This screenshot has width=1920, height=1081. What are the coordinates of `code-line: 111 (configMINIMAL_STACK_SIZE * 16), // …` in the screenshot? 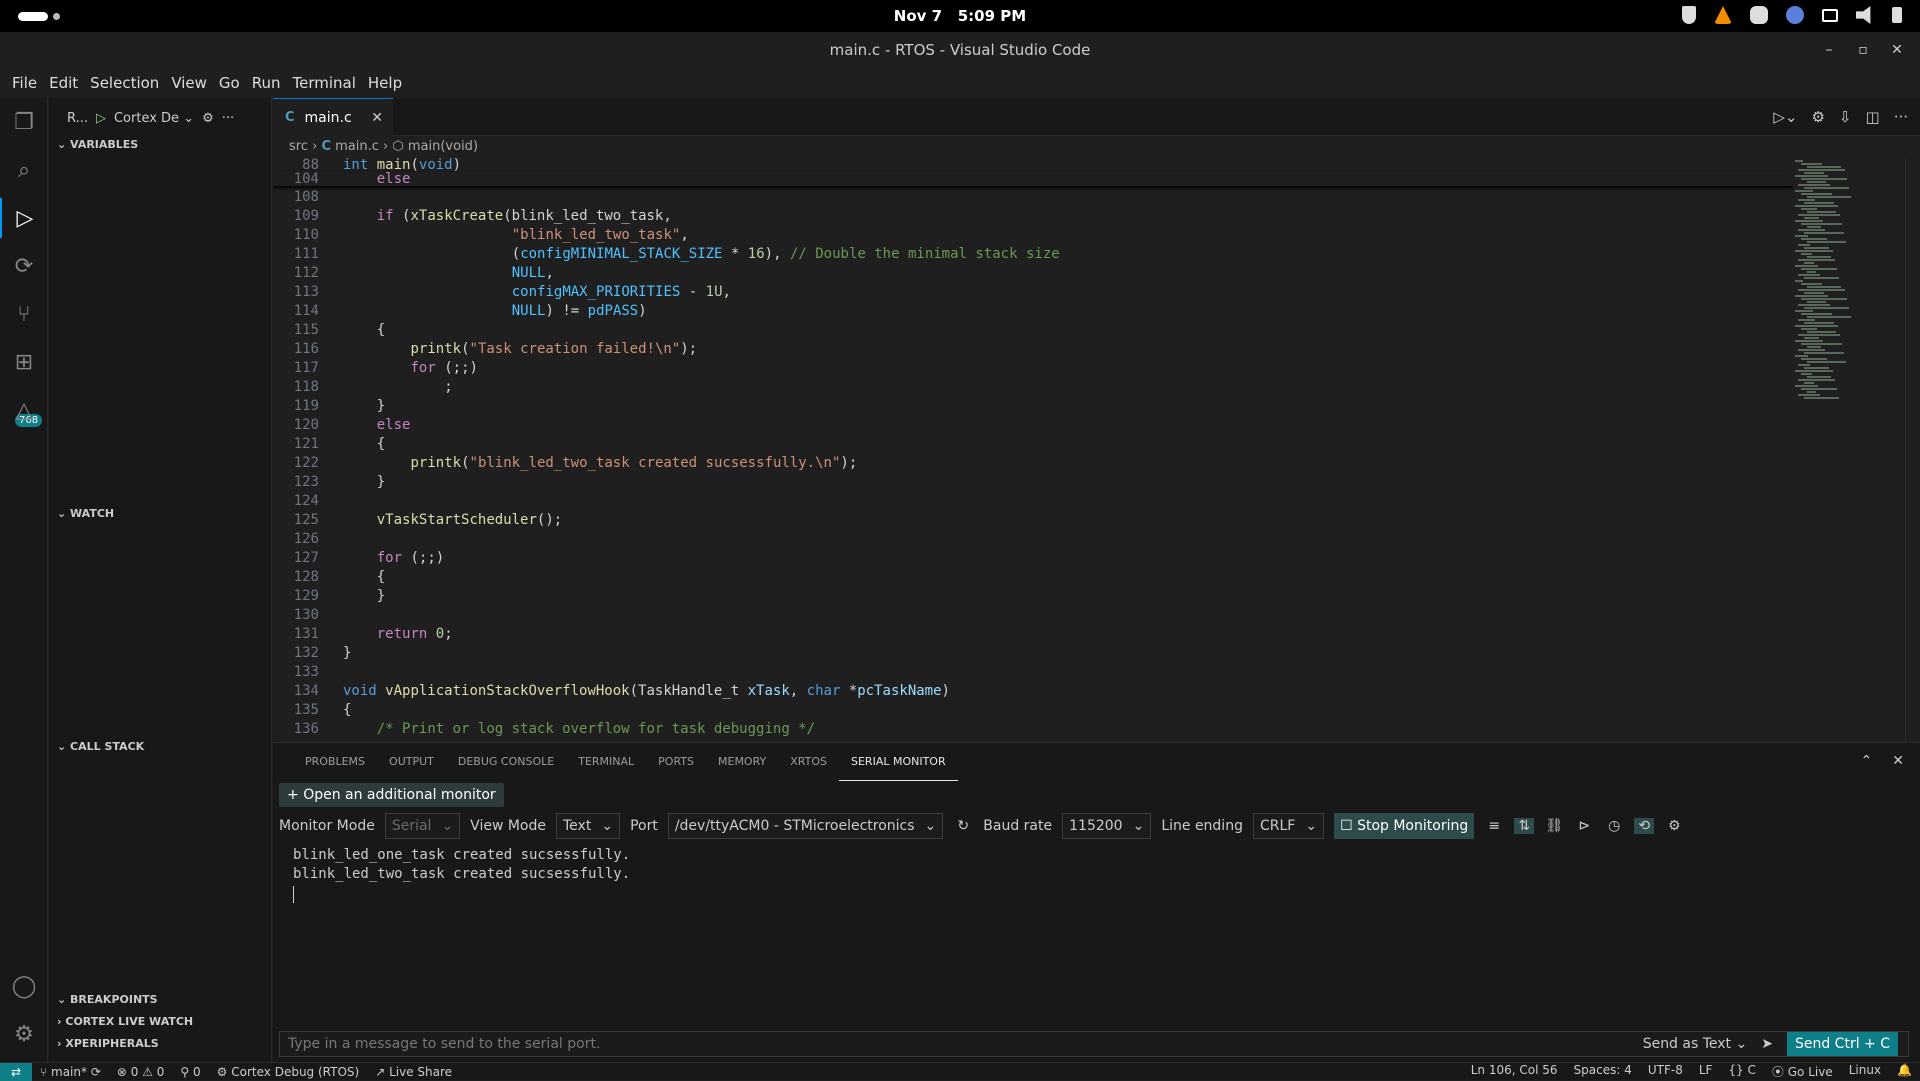 It's located at (1033, 254).